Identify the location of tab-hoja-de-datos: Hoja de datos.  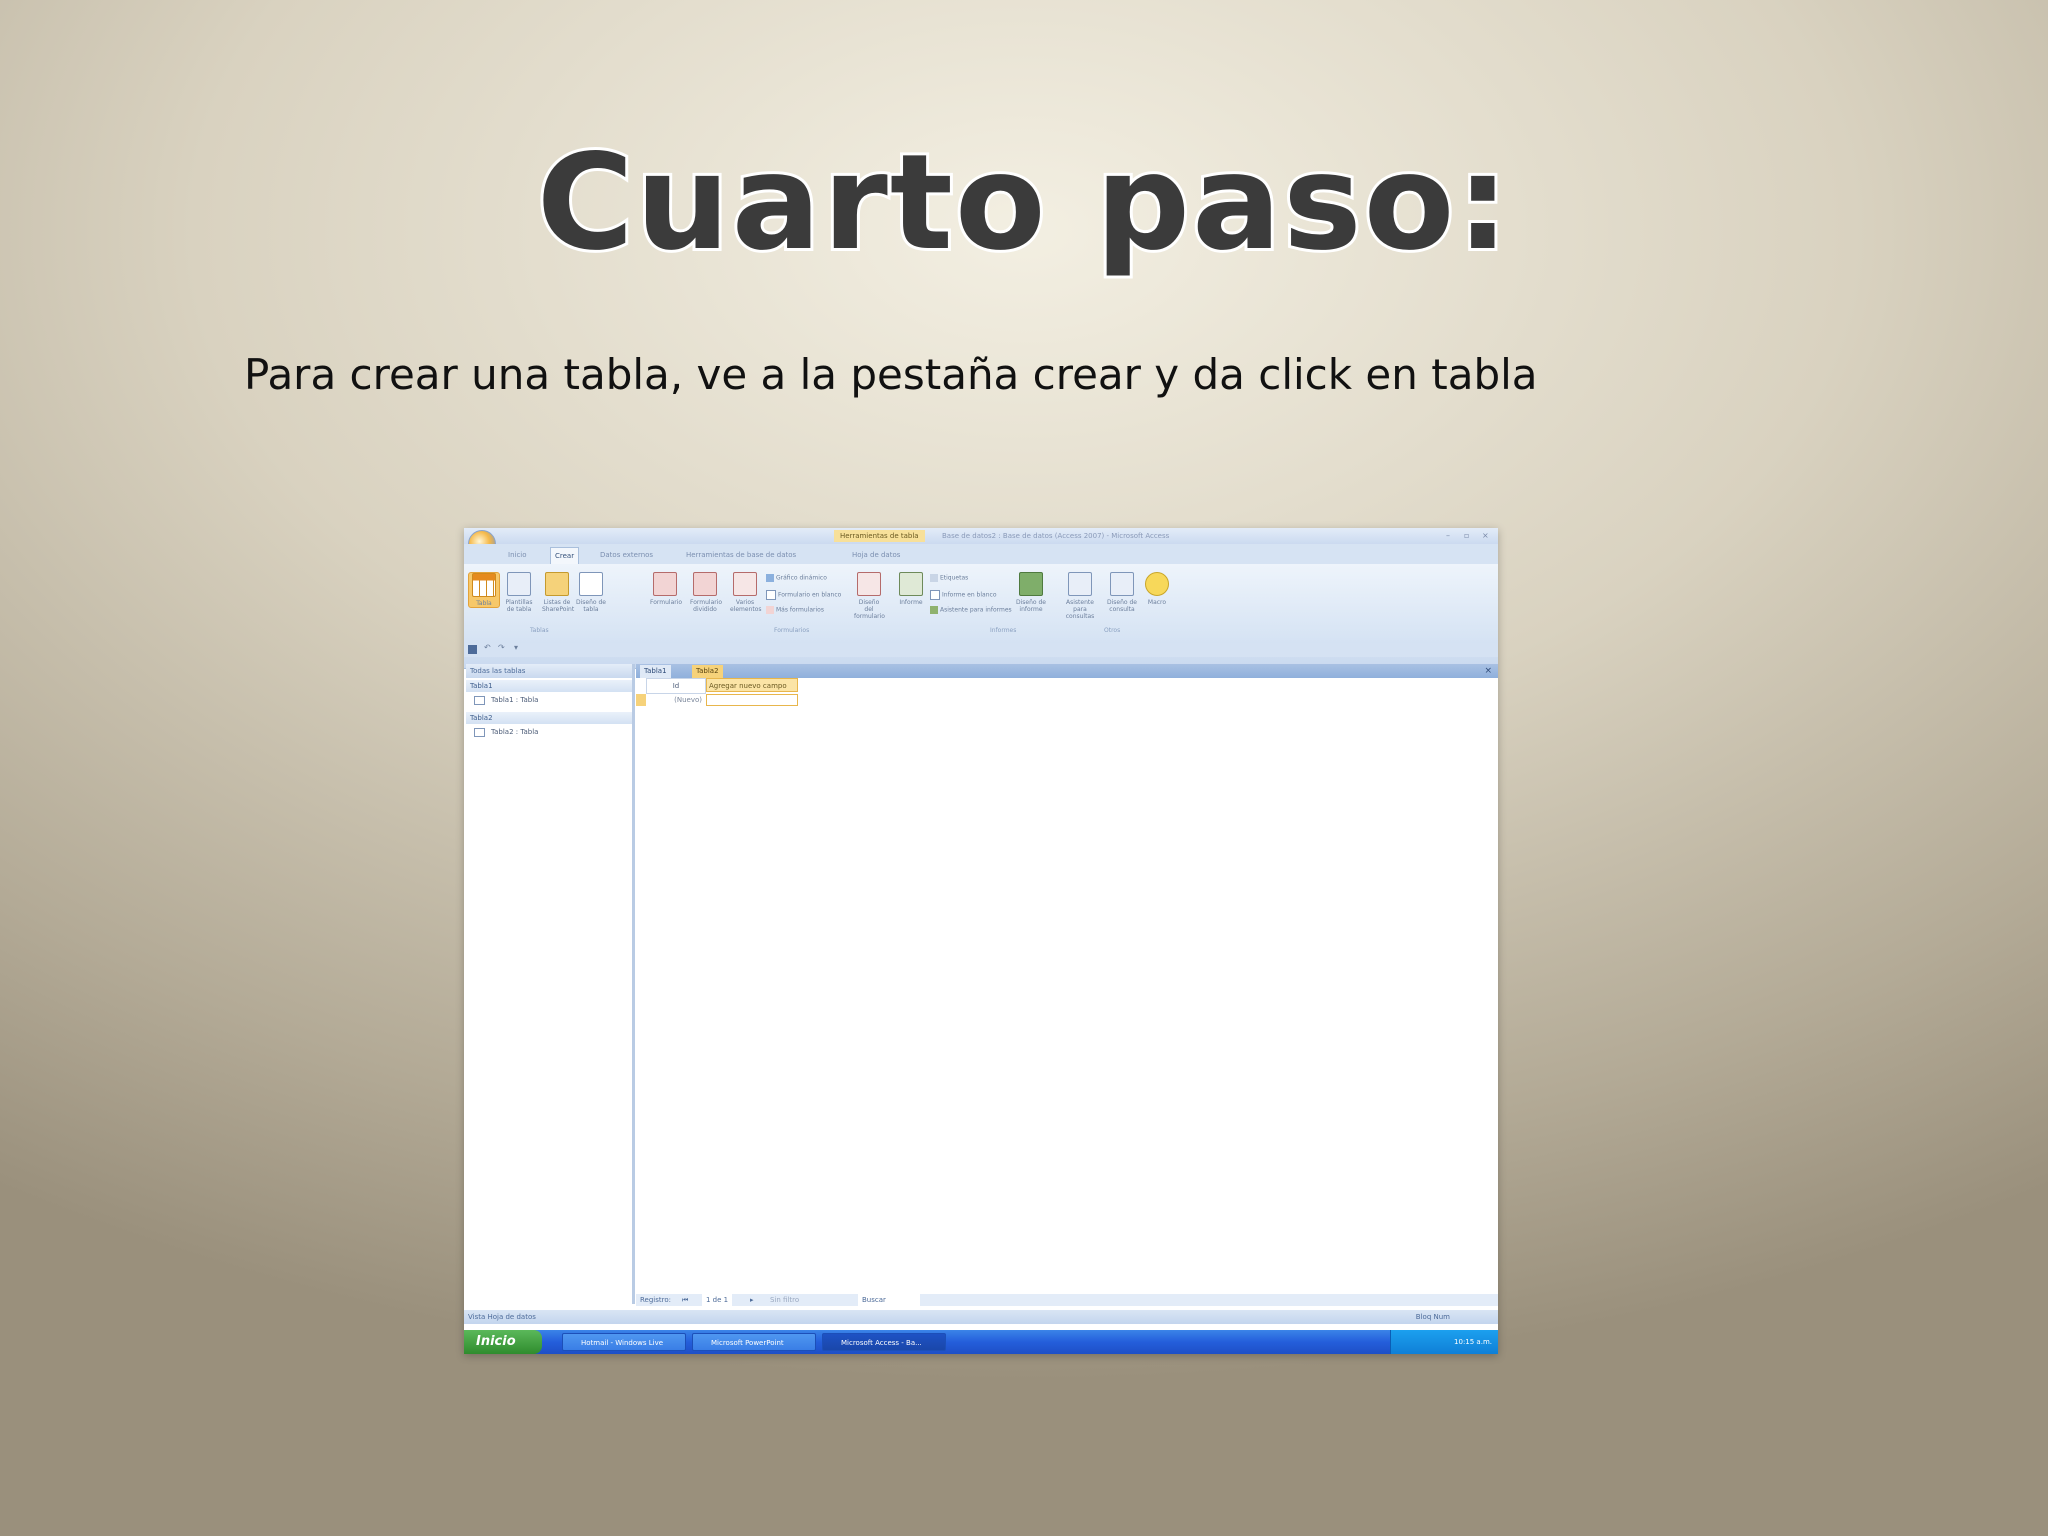
(876, 555).